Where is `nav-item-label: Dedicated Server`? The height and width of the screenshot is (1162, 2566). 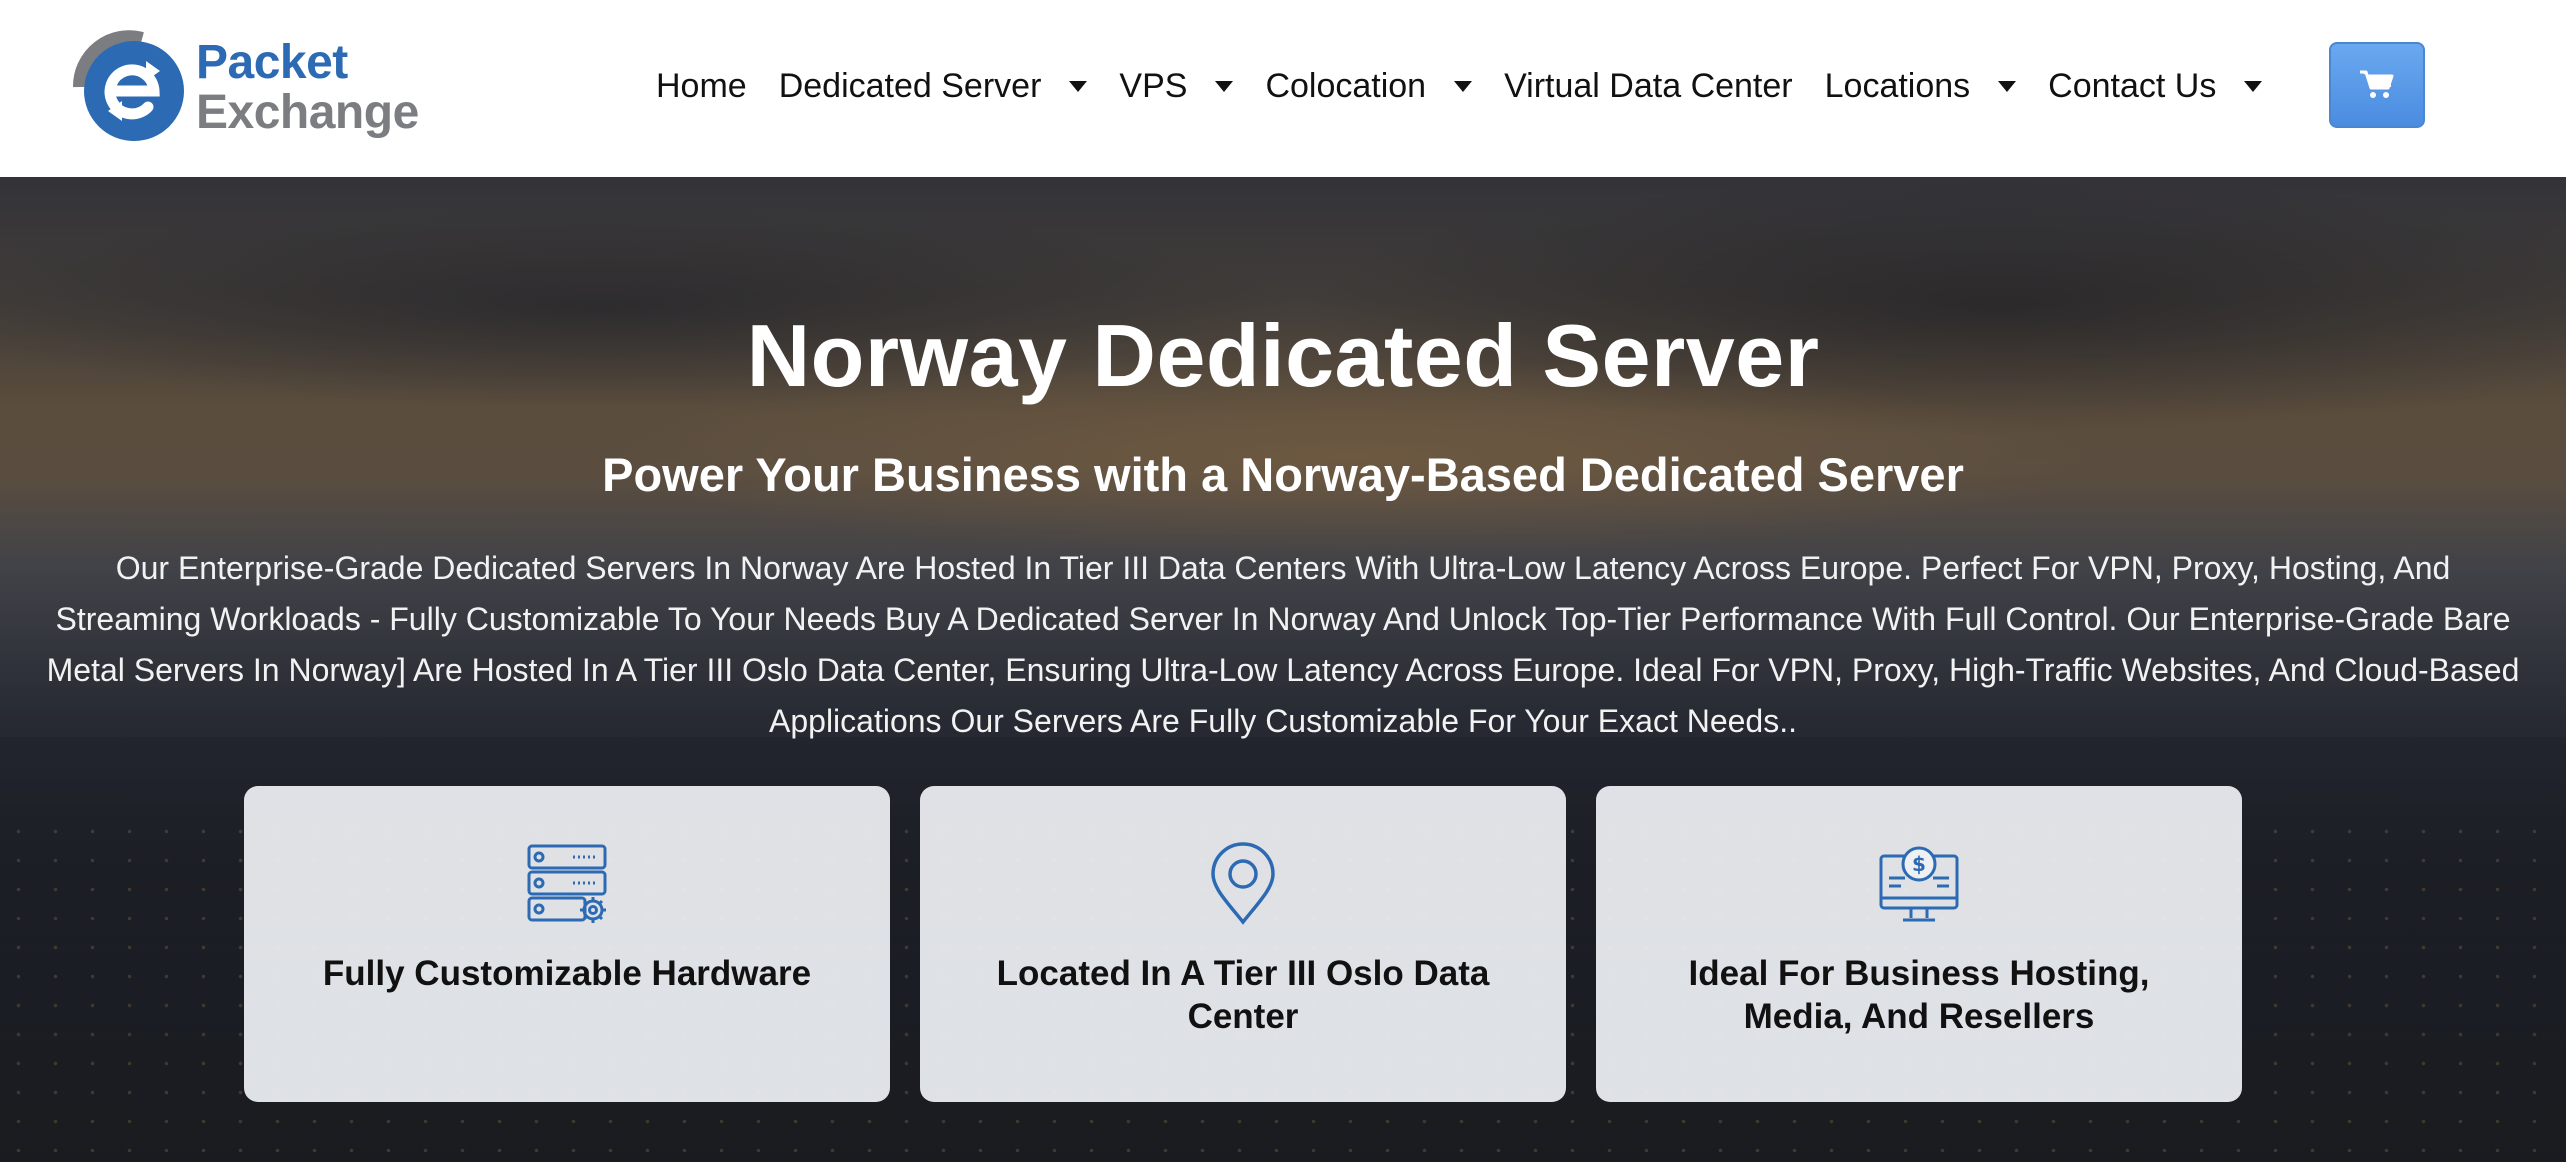
nav-item-label: Dedicated Server is located at coordinates (910, 85).